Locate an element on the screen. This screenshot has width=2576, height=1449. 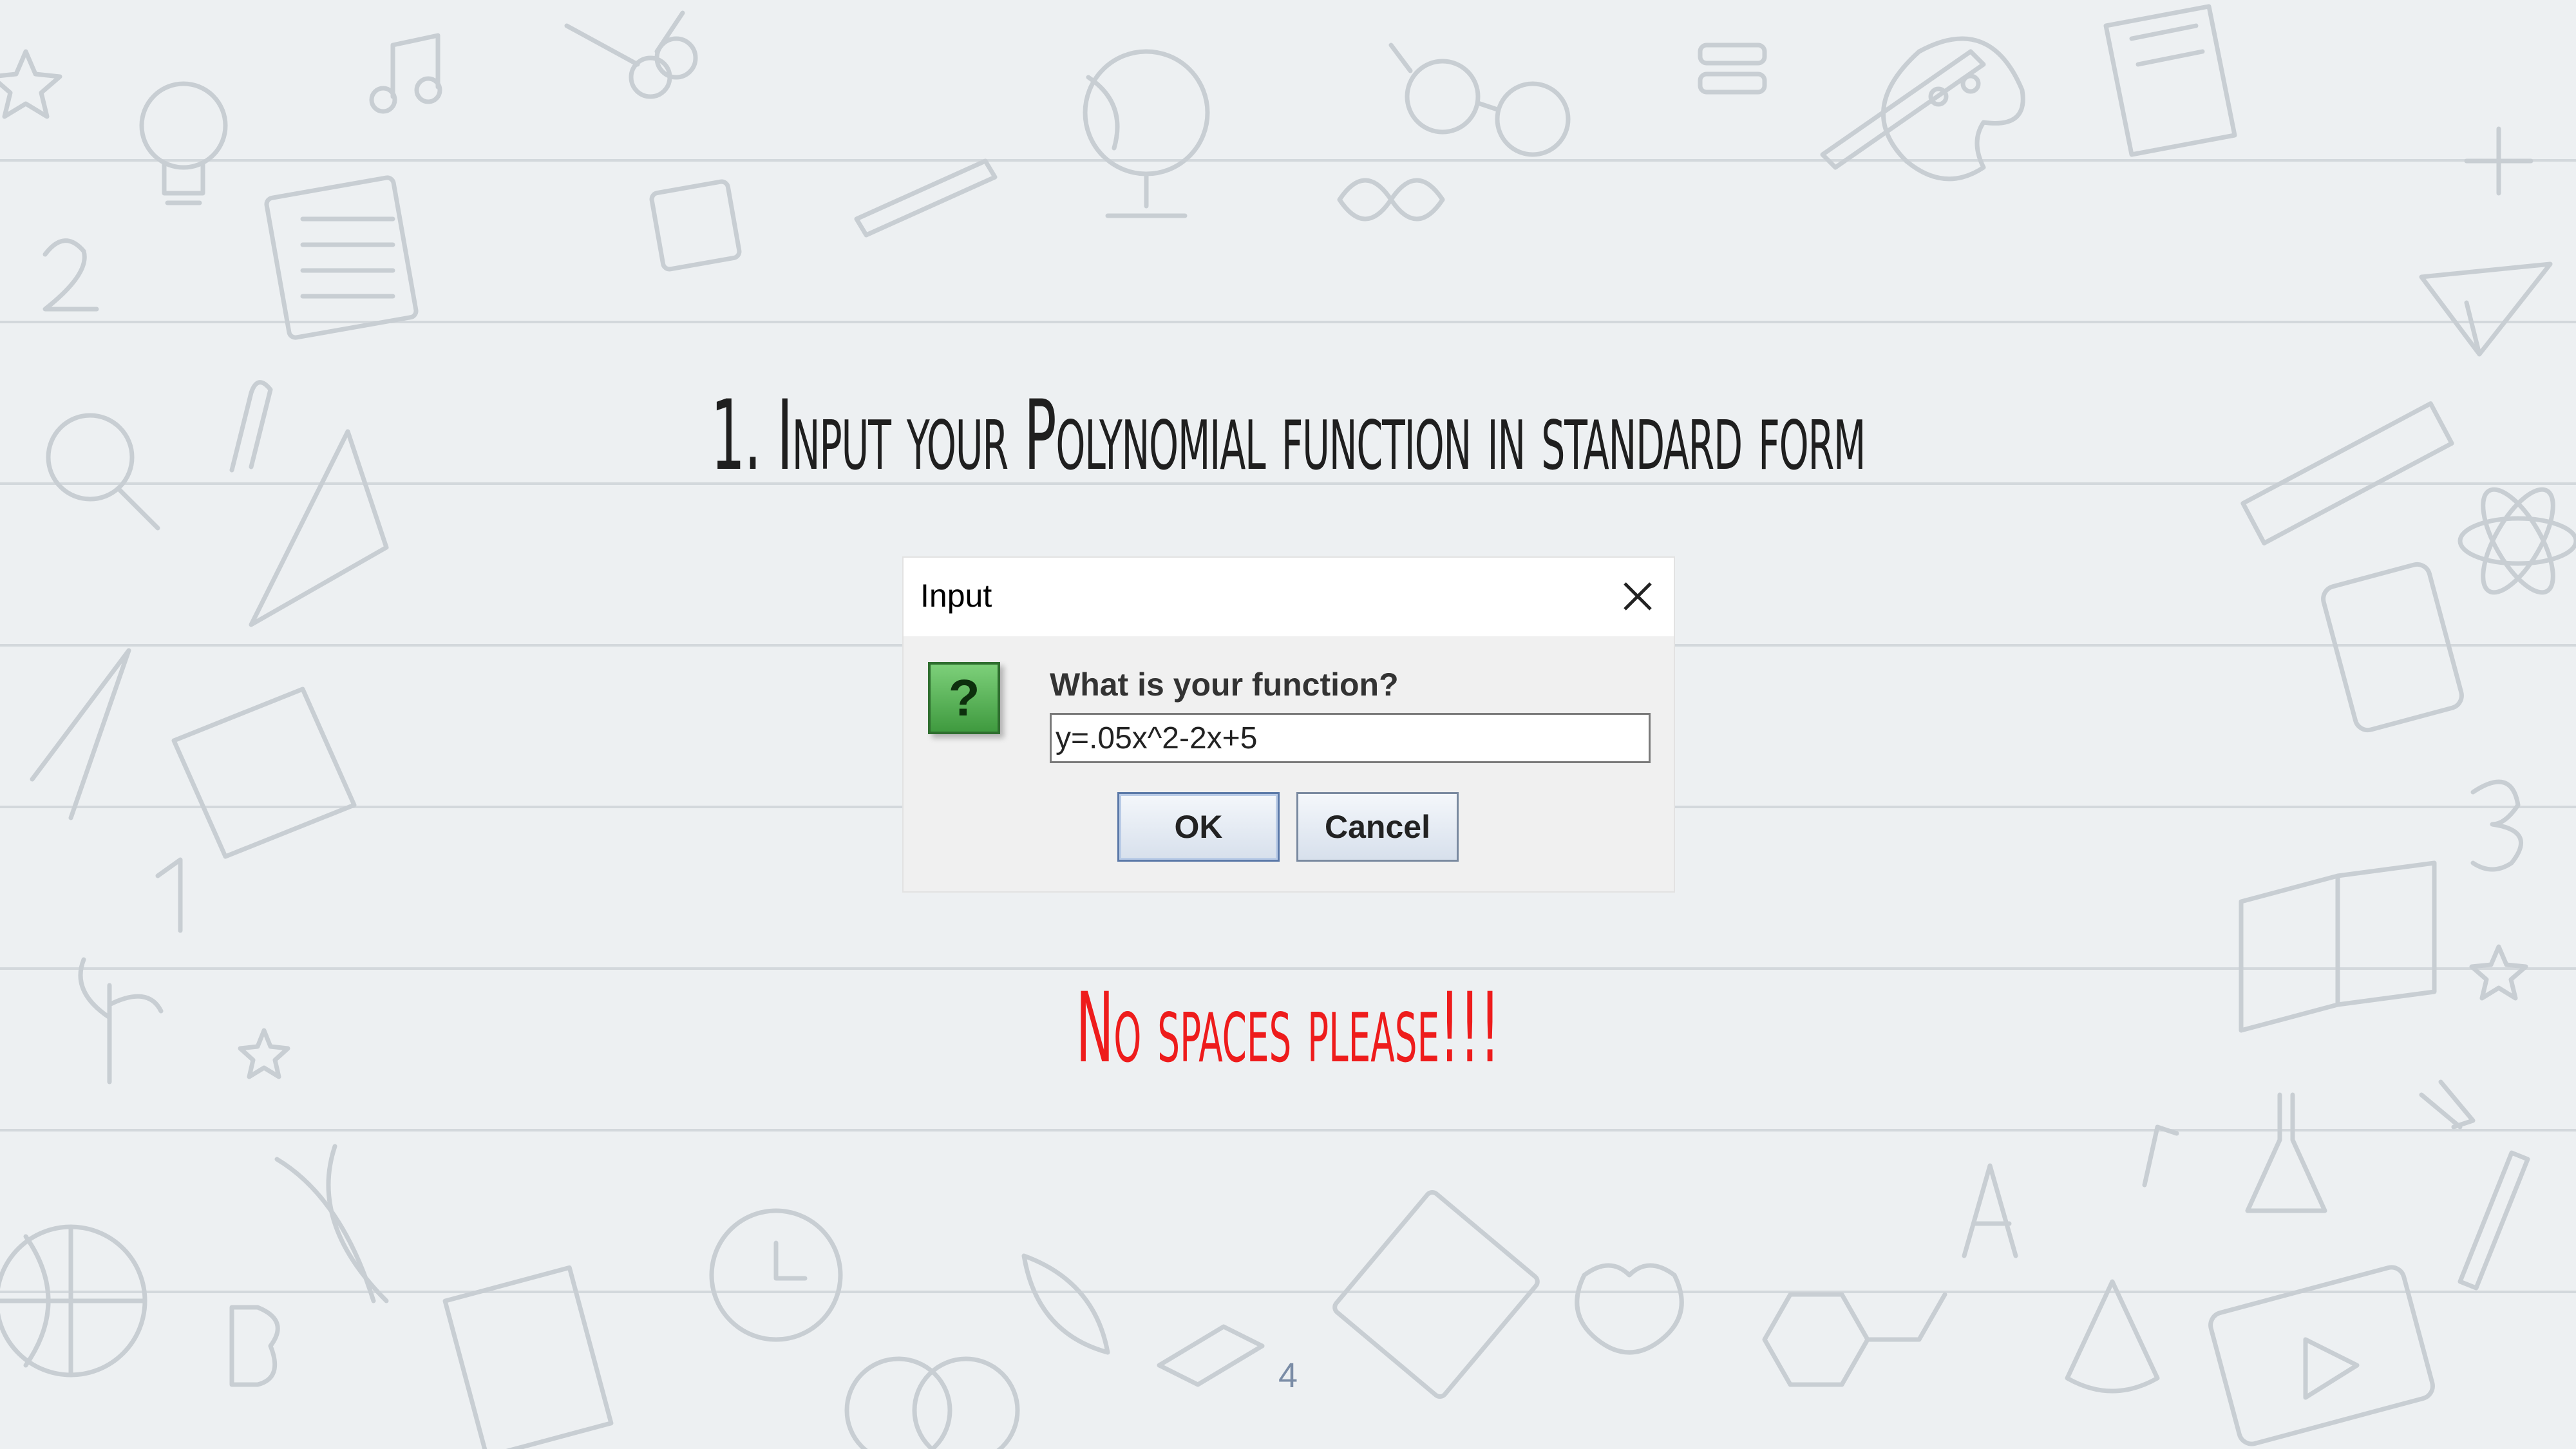
warning-text: No spaces please!!! is located at coordinates (1288, 1028).